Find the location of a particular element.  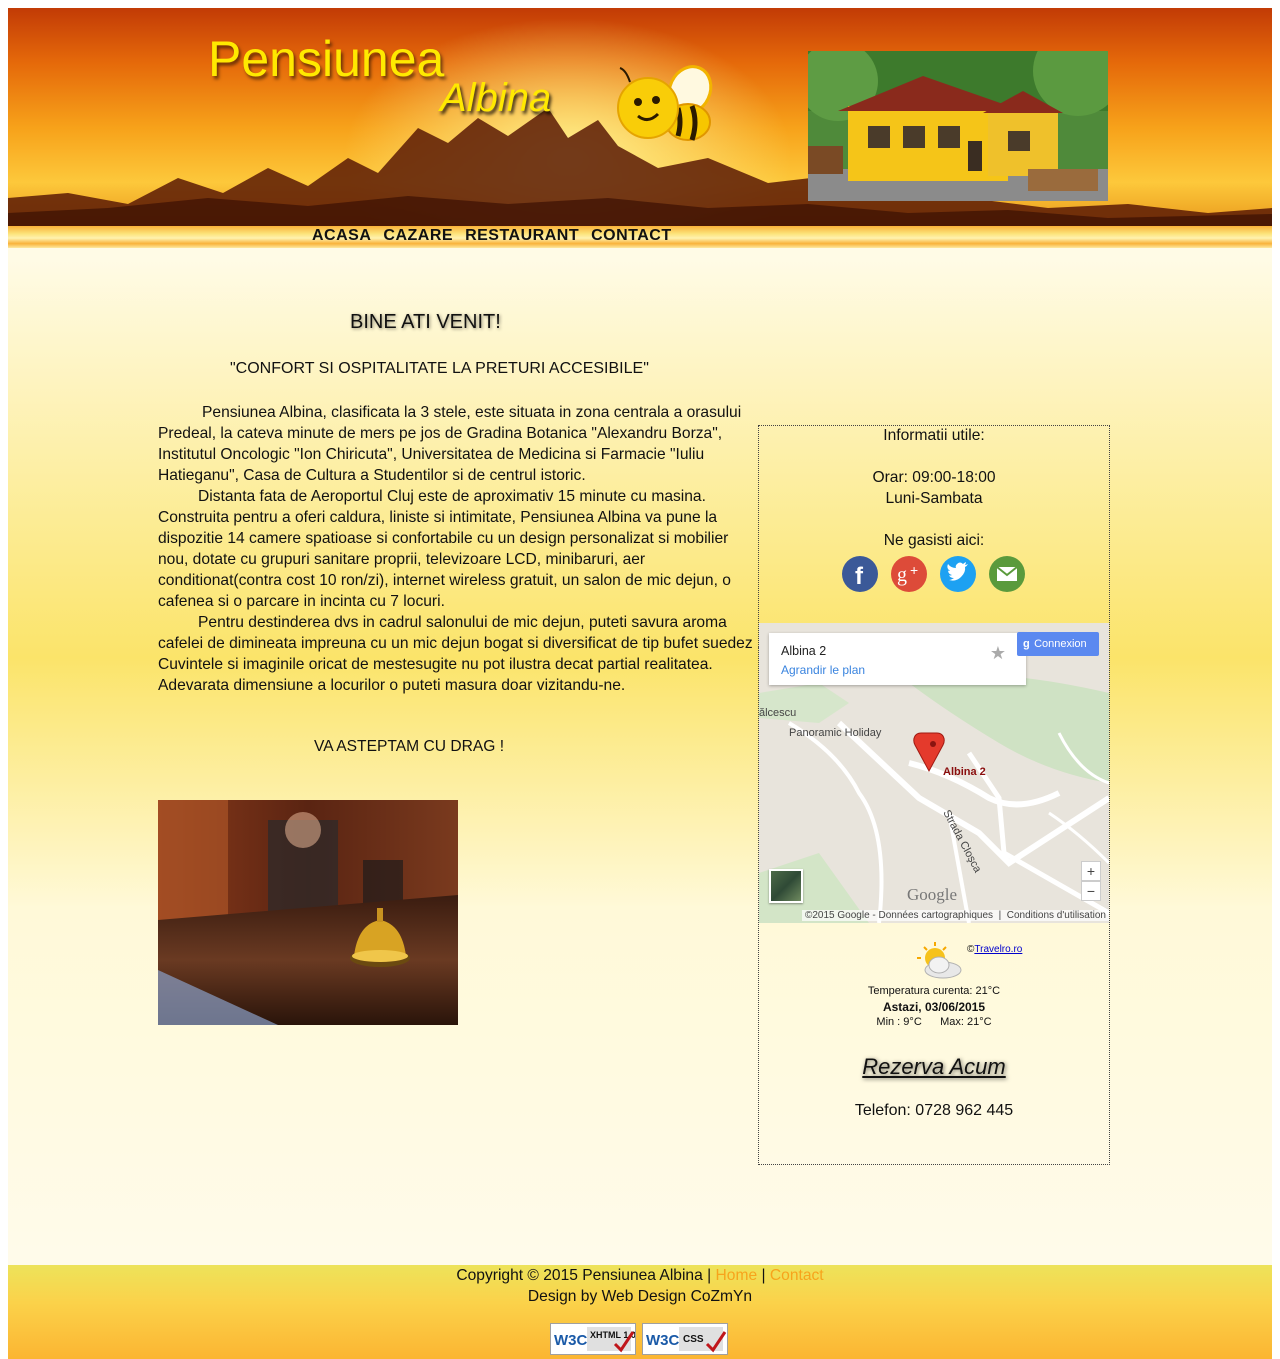

star-icon: ★ is located at coordinates (998, 653).